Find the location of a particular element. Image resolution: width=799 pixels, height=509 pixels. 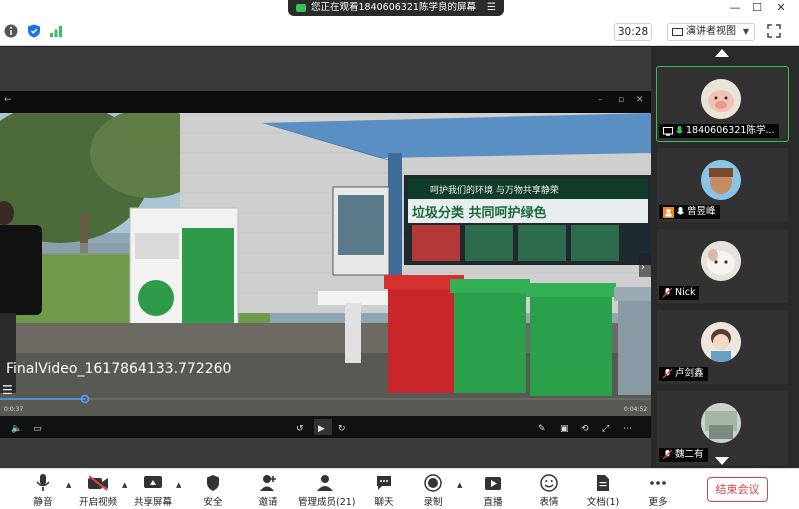

share-banner: 您正在观看1840606321陈学良的屏幕 ☰ is located at coordinates (396, 8).